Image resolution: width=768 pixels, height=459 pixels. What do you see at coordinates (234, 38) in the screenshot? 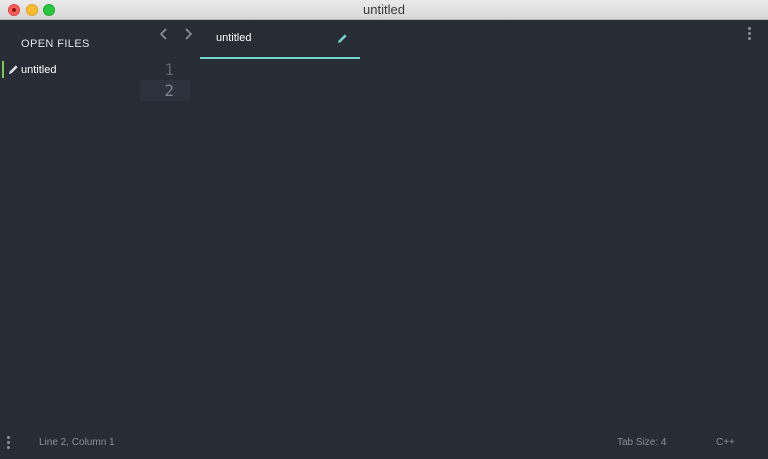
I see `tab-label: untitled` at bounding box center [234, 38].